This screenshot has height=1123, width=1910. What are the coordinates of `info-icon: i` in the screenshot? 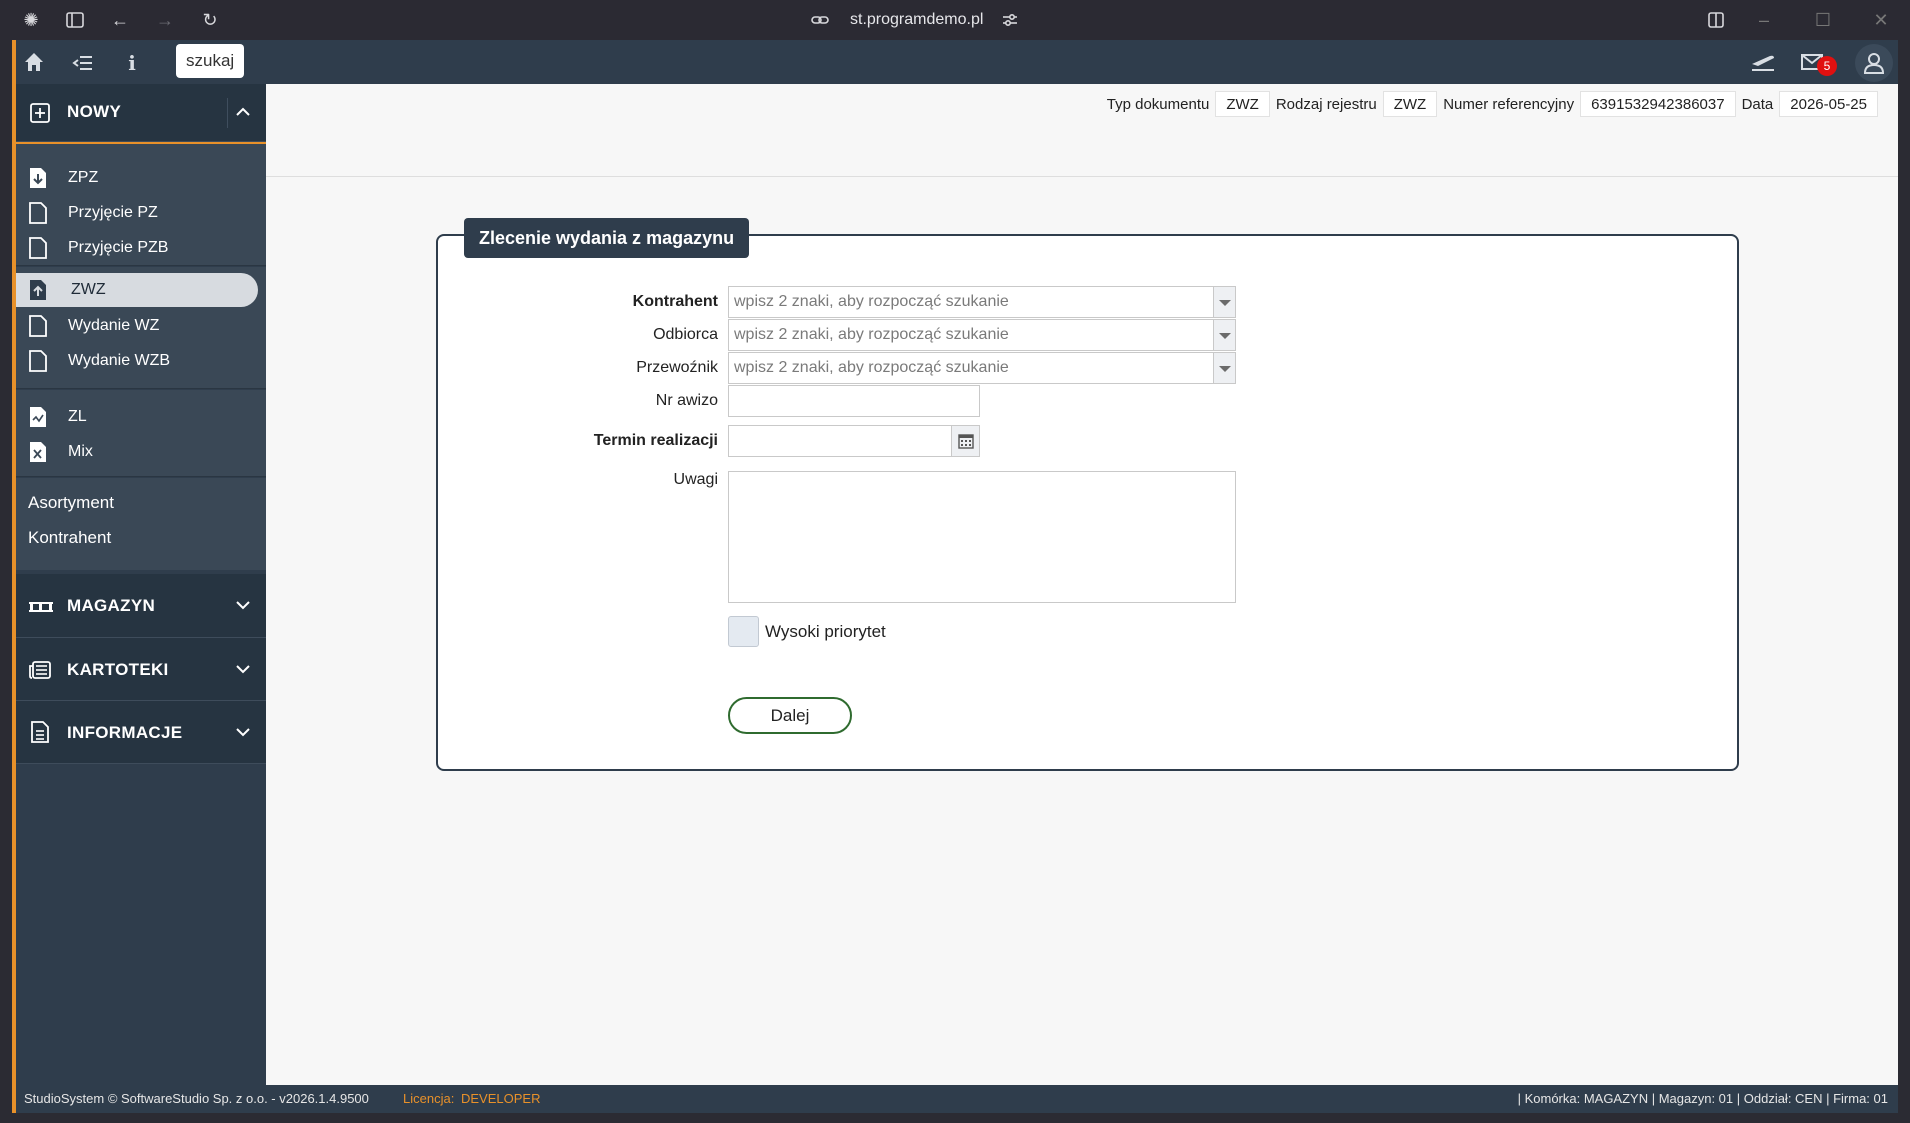 It's located at (132, 63).